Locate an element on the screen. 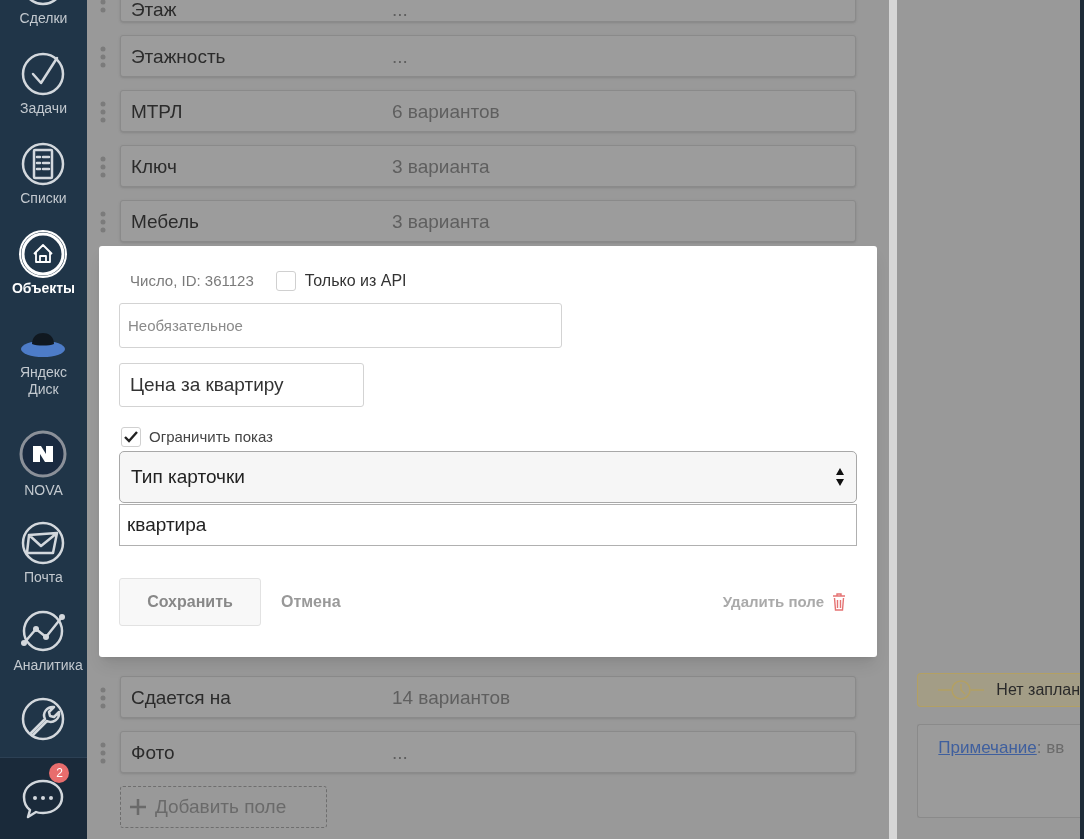 The width and height of the screenshot is (1084, 839). sidebar-label: Аналитика is located at coordinates (43, 665).